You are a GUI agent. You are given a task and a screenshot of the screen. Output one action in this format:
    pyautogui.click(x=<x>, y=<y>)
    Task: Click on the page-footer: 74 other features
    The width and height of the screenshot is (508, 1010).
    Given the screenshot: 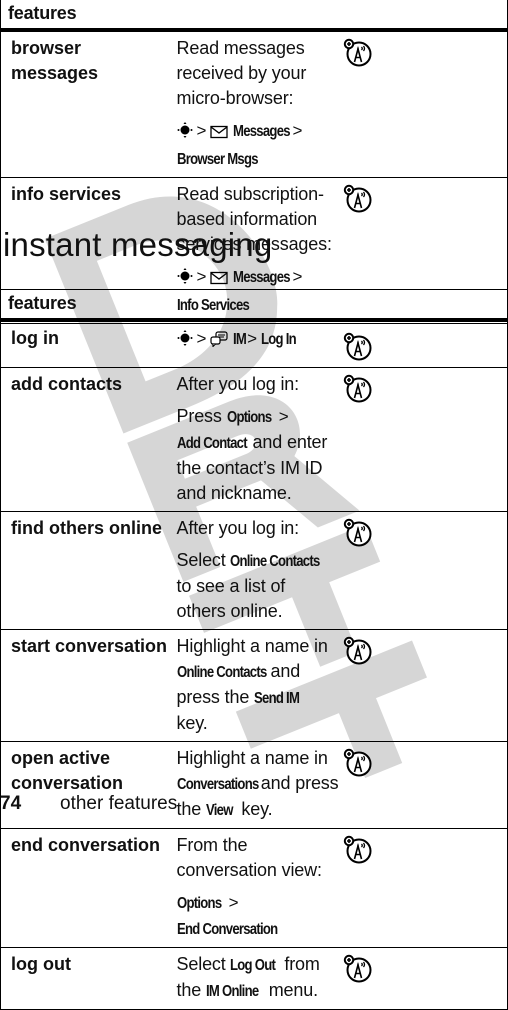 What is the action you would take?
    pyautogui.click(x=88, y=804)
    